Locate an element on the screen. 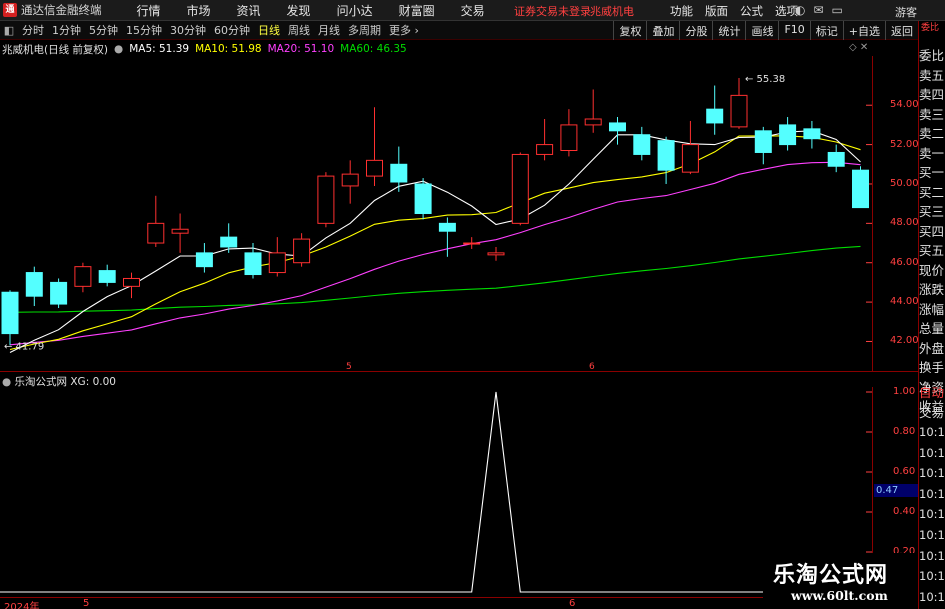  ma5-value: MA5: 51.39 is located at coordinates (159, 49).